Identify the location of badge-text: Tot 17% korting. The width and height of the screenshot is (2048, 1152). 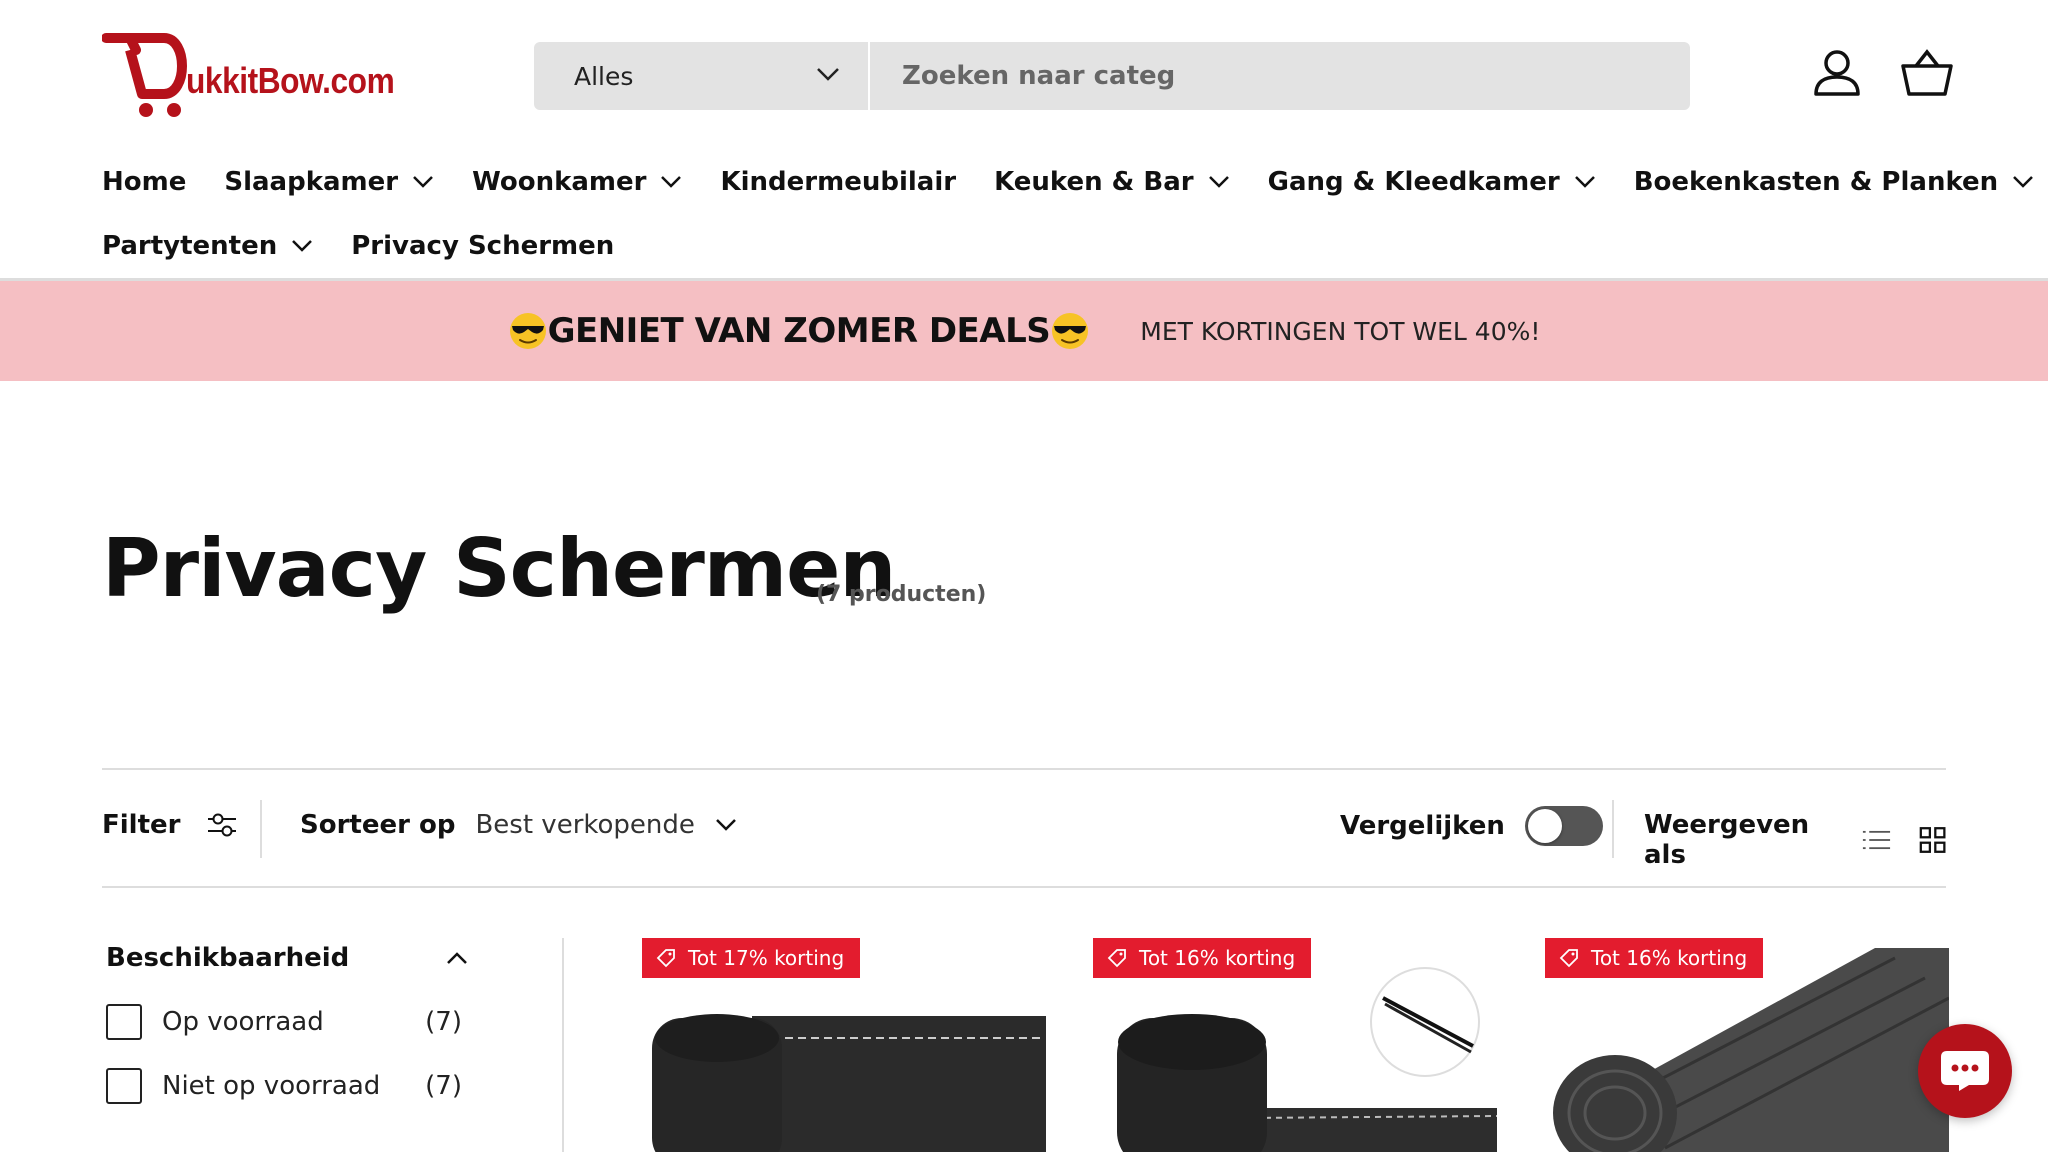
(766, 958).